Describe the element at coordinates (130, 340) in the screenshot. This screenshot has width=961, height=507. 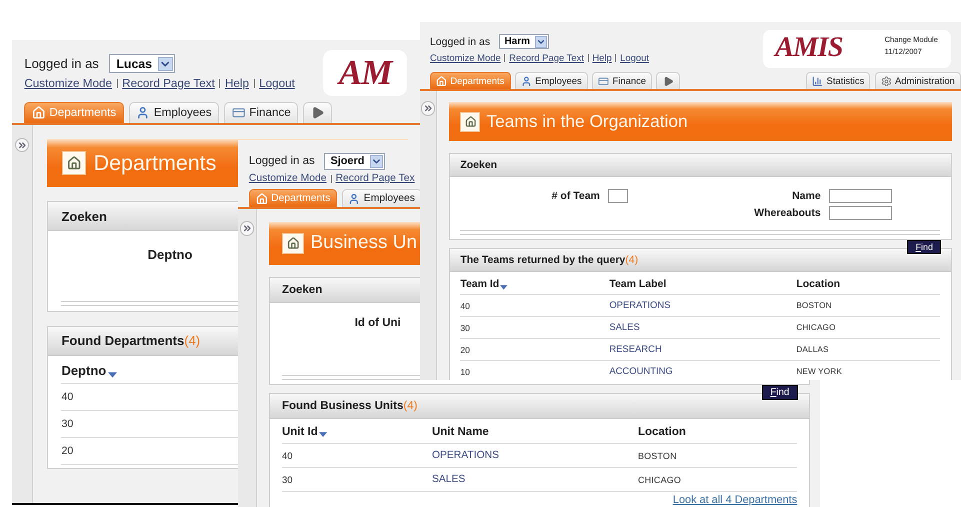
I see `panel-title: Found Departments(4)` at that location.